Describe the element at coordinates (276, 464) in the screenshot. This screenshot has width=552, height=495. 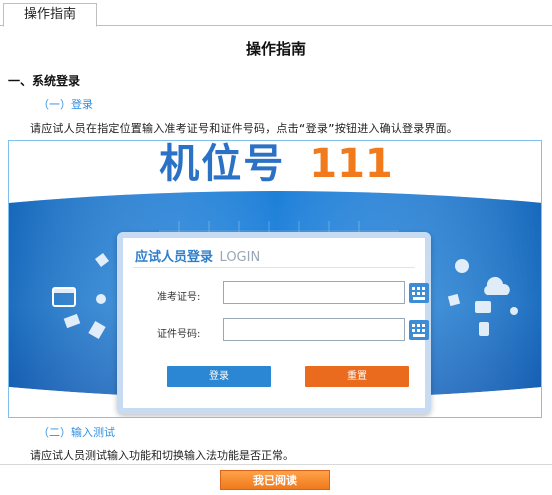
I see `footer-divider` at that location.